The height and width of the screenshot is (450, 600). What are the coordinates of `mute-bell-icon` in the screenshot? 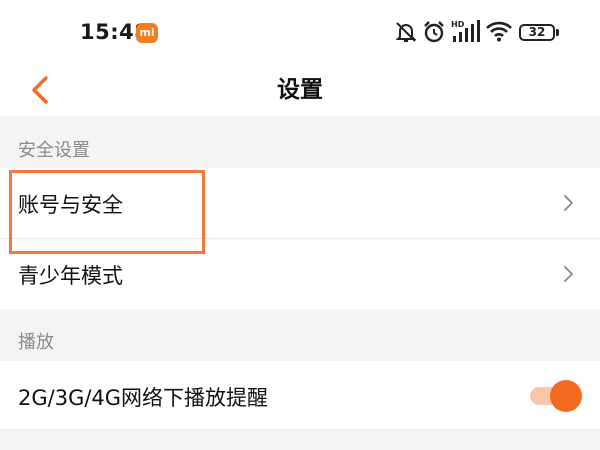 It's located at (406, 32).